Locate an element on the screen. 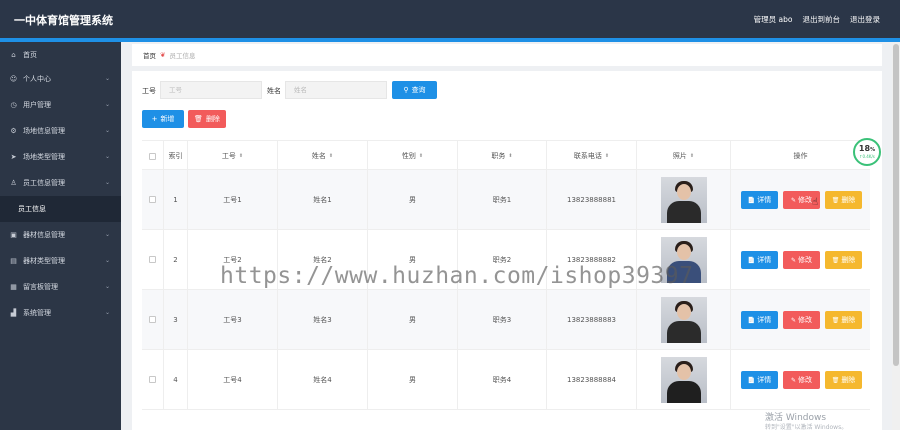 The height and width of the screenshot is (430, 900). query-button-label: 查询 is located at coordinates (418, 90).